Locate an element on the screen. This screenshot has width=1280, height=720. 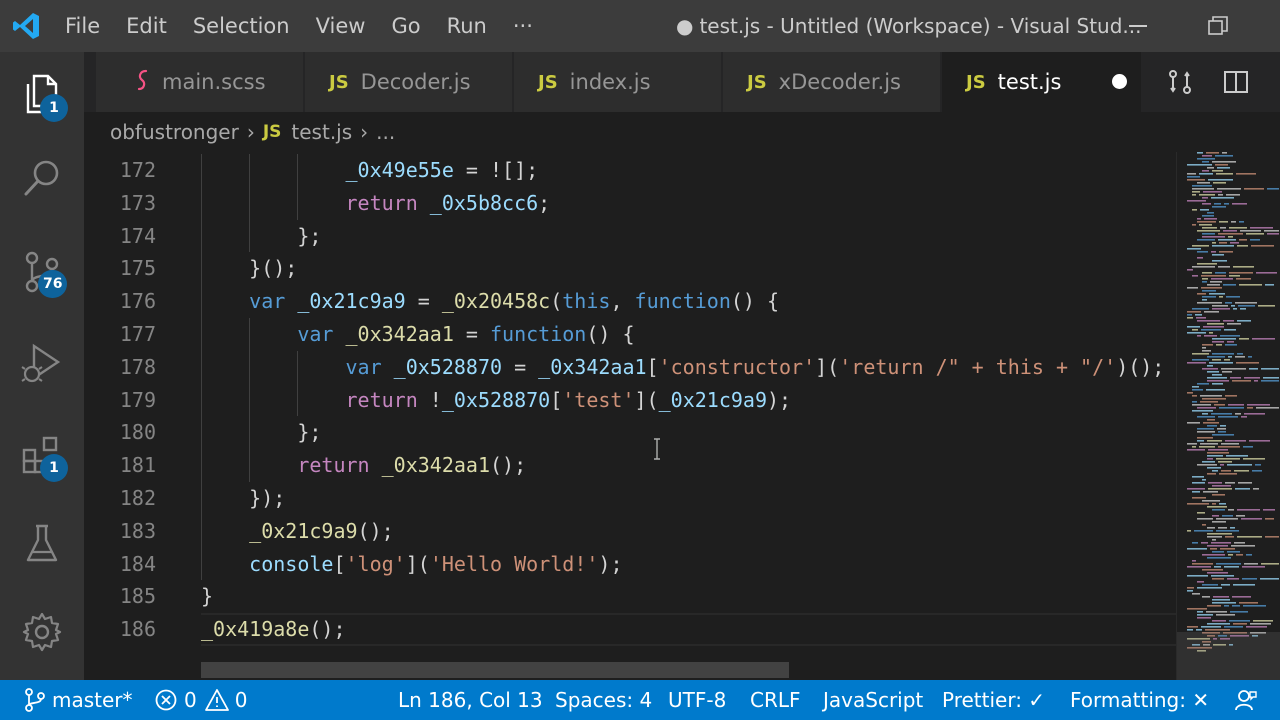
warning-icon is located at coordinates (216, 700).